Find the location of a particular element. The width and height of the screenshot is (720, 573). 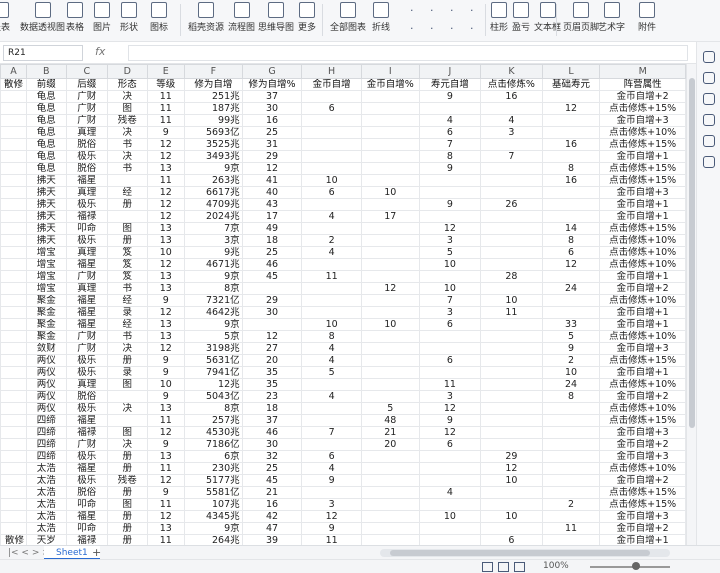

zoom-knob is located at coordinates (636, 566).